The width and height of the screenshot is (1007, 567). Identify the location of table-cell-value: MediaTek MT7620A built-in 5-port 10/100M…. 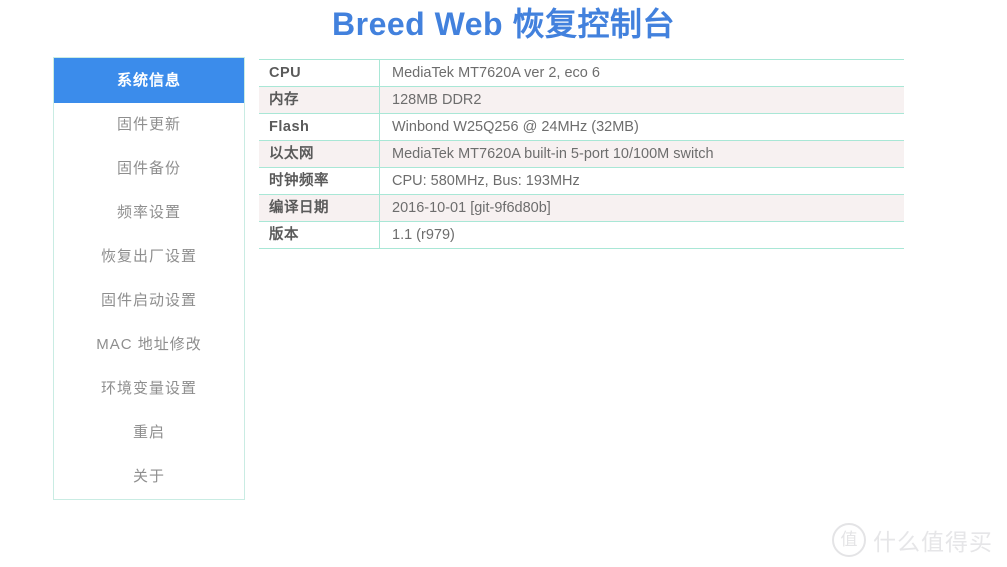
(641, 154).